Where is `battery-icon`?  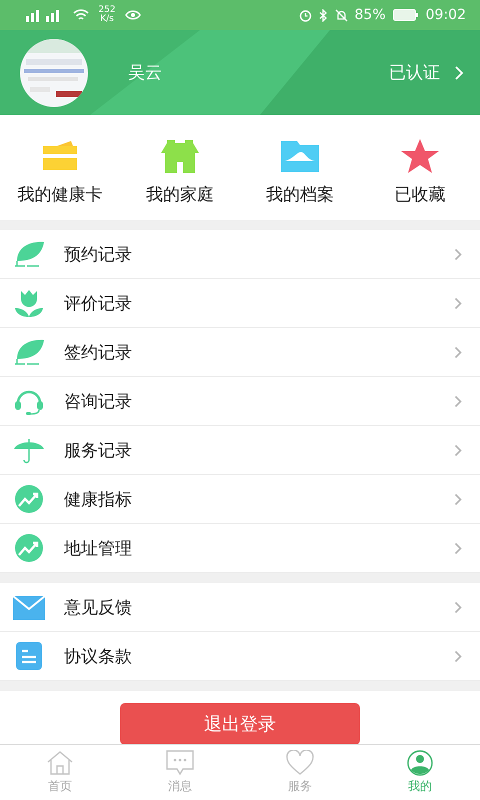
battery-icon is located at coordinates (405, 15).